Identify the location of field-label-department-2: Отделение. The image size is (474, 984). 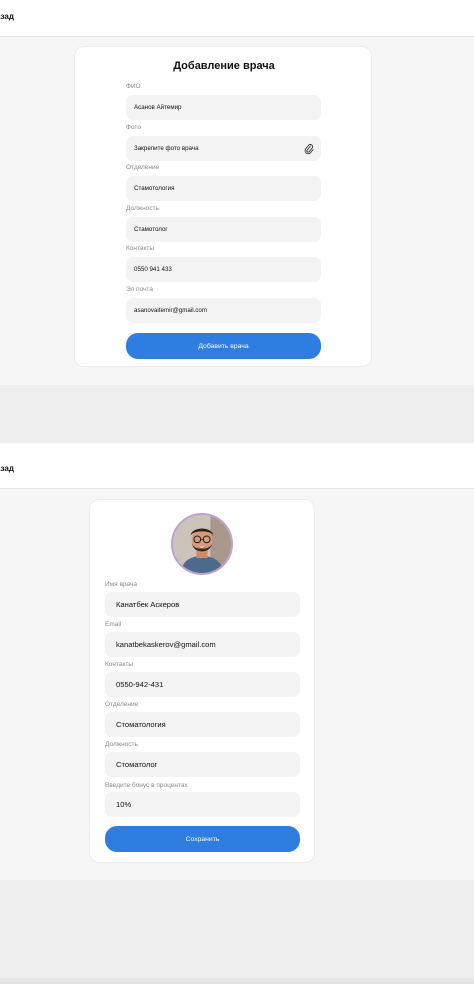
(122, 704).